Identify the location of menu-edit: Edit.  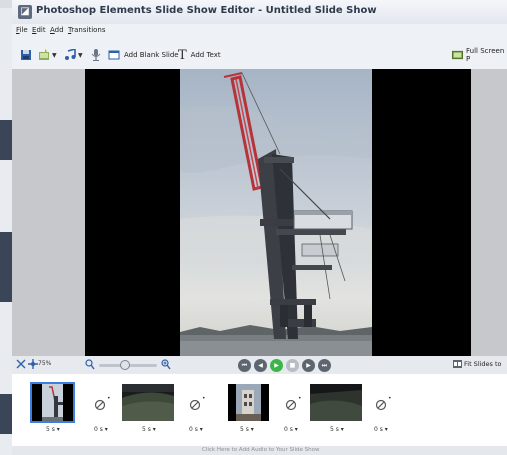
(39, 30).